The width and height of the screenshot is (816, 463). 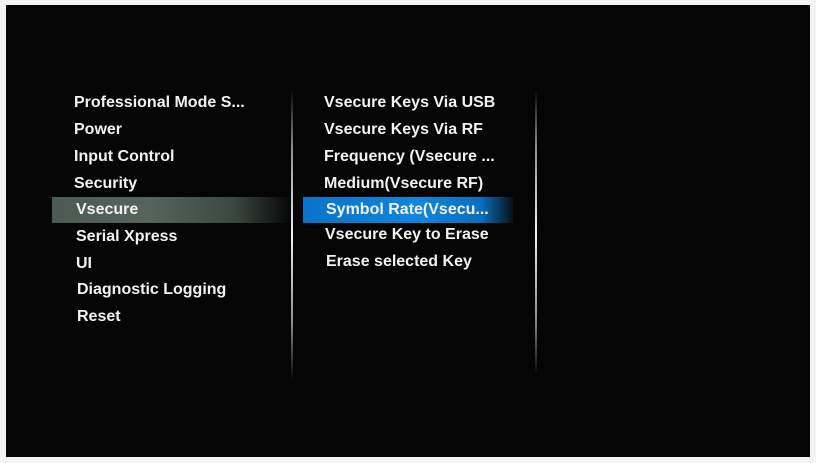 I want to click on menu-item-power: Power, so click(x=98, y=130).